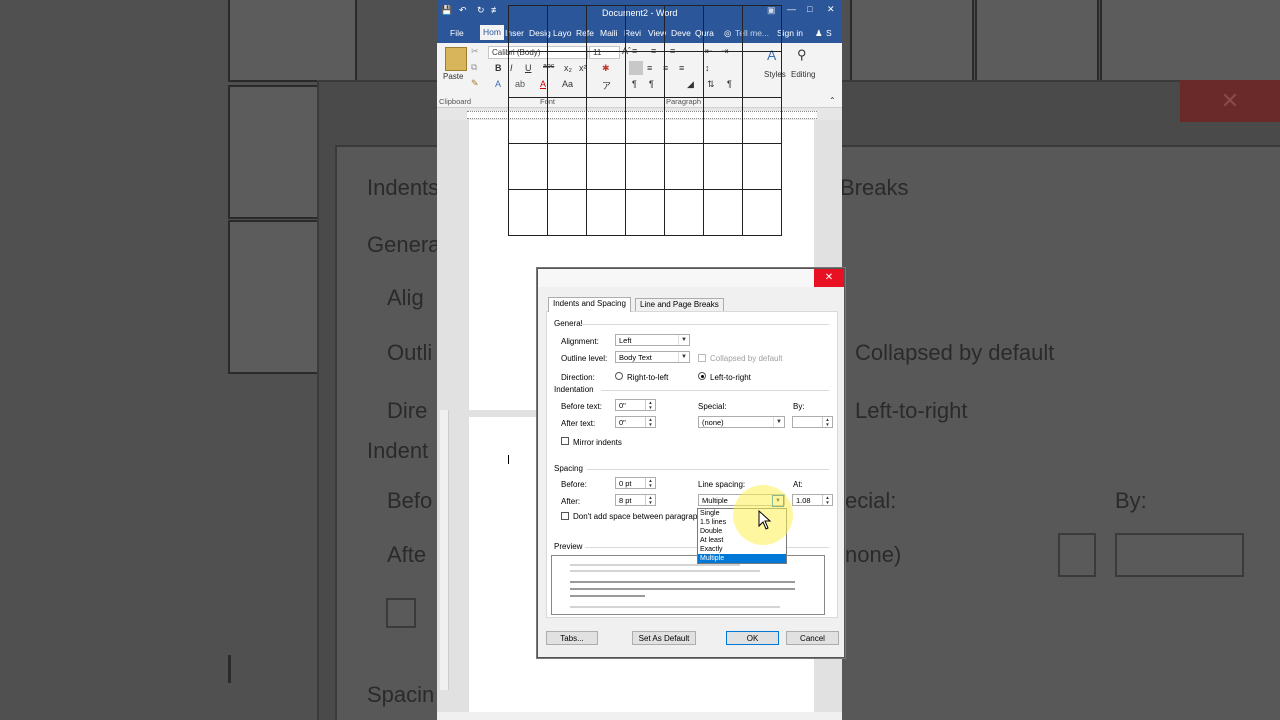 This screenshot has width=1280, height=720. Describe the element at coordinates (1077, 555) in the screenshot. I see `bg-dropdown` at that location.